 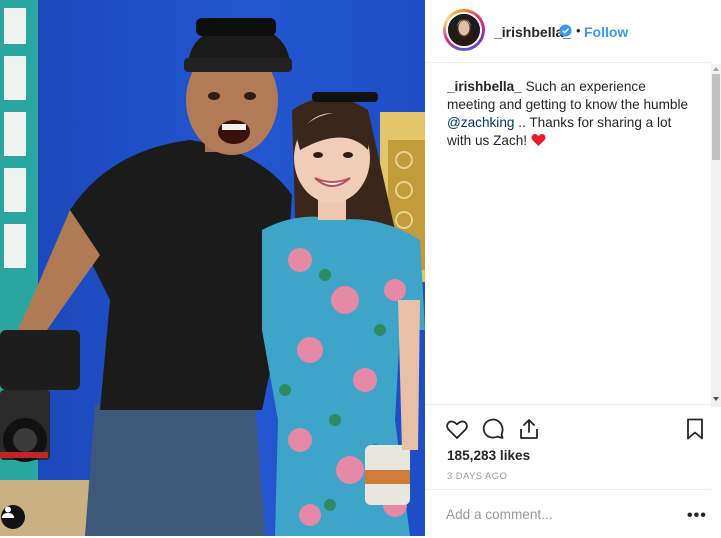 I want to click on comment-bar: •••, so click(x=568, y=513).